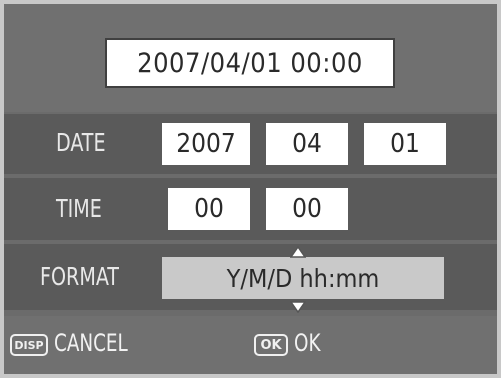 The height and width of the screenshot is (378, 501). I want to click on format-label: FORMAT, so click(79, 276).